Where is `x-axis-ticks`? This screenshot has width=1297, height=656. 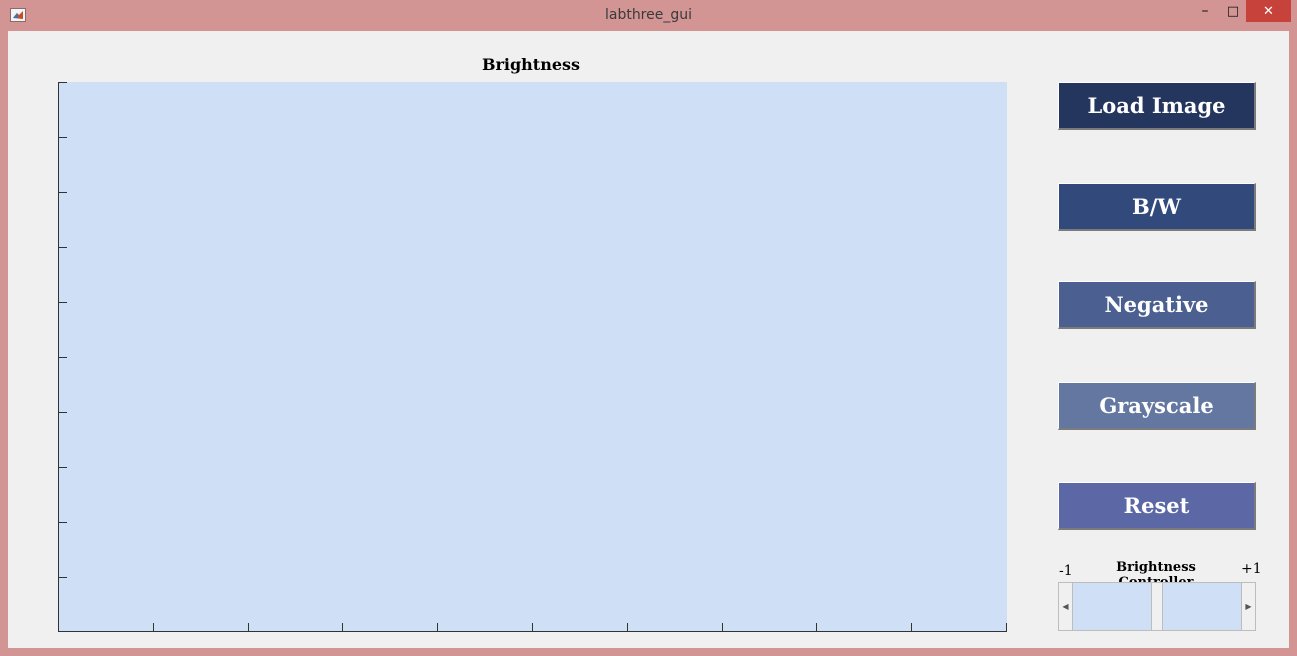
x-axis-ticks is located at coordinates (532, 627).